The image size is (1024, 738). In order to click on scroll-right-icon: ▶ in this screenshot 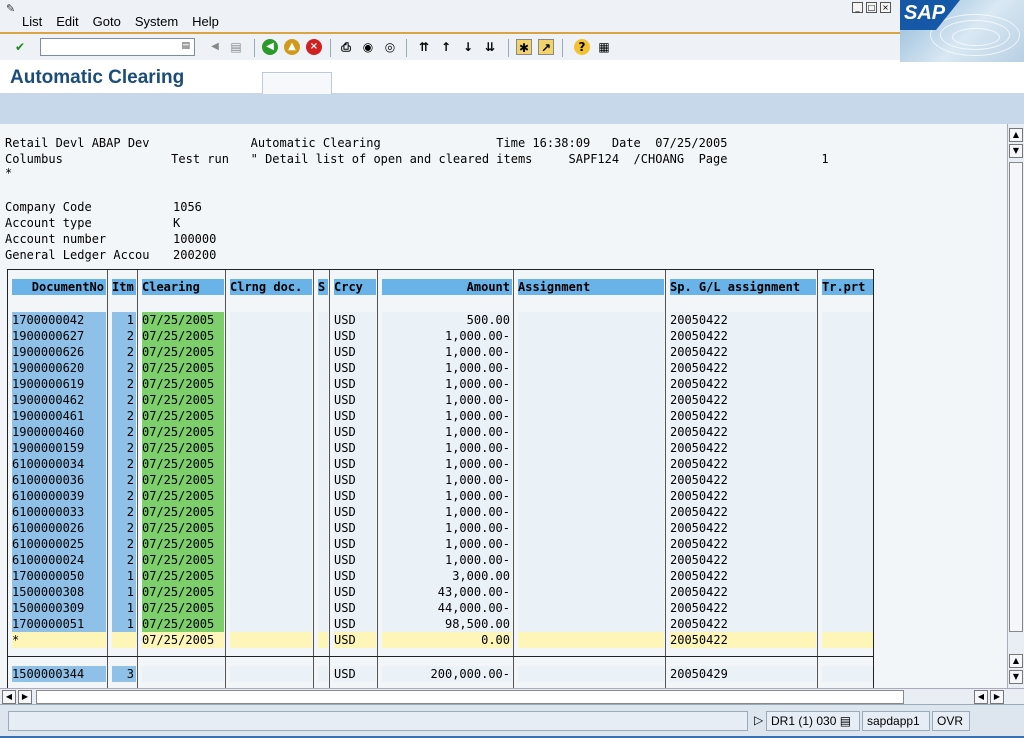, I will do `click(997, 697)`.